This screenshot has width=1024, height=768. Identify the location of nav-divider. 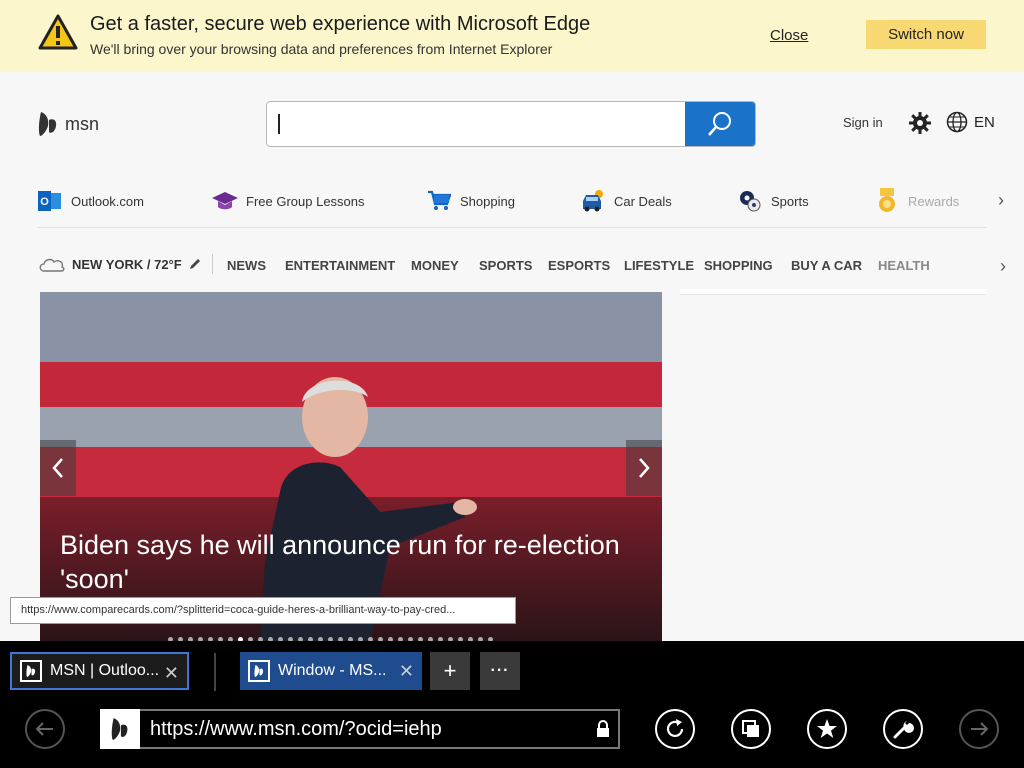
(212, 264).